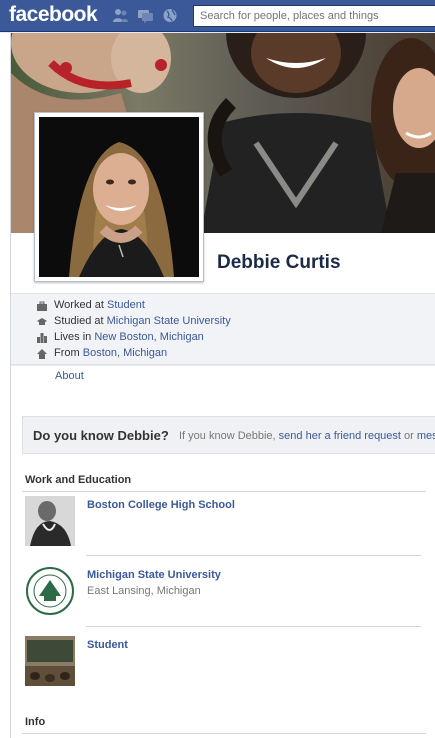  Describe the element at coordinates (340, 436) in the screenshot. I see `send-friend-request-link: send her a friend request` at that location.